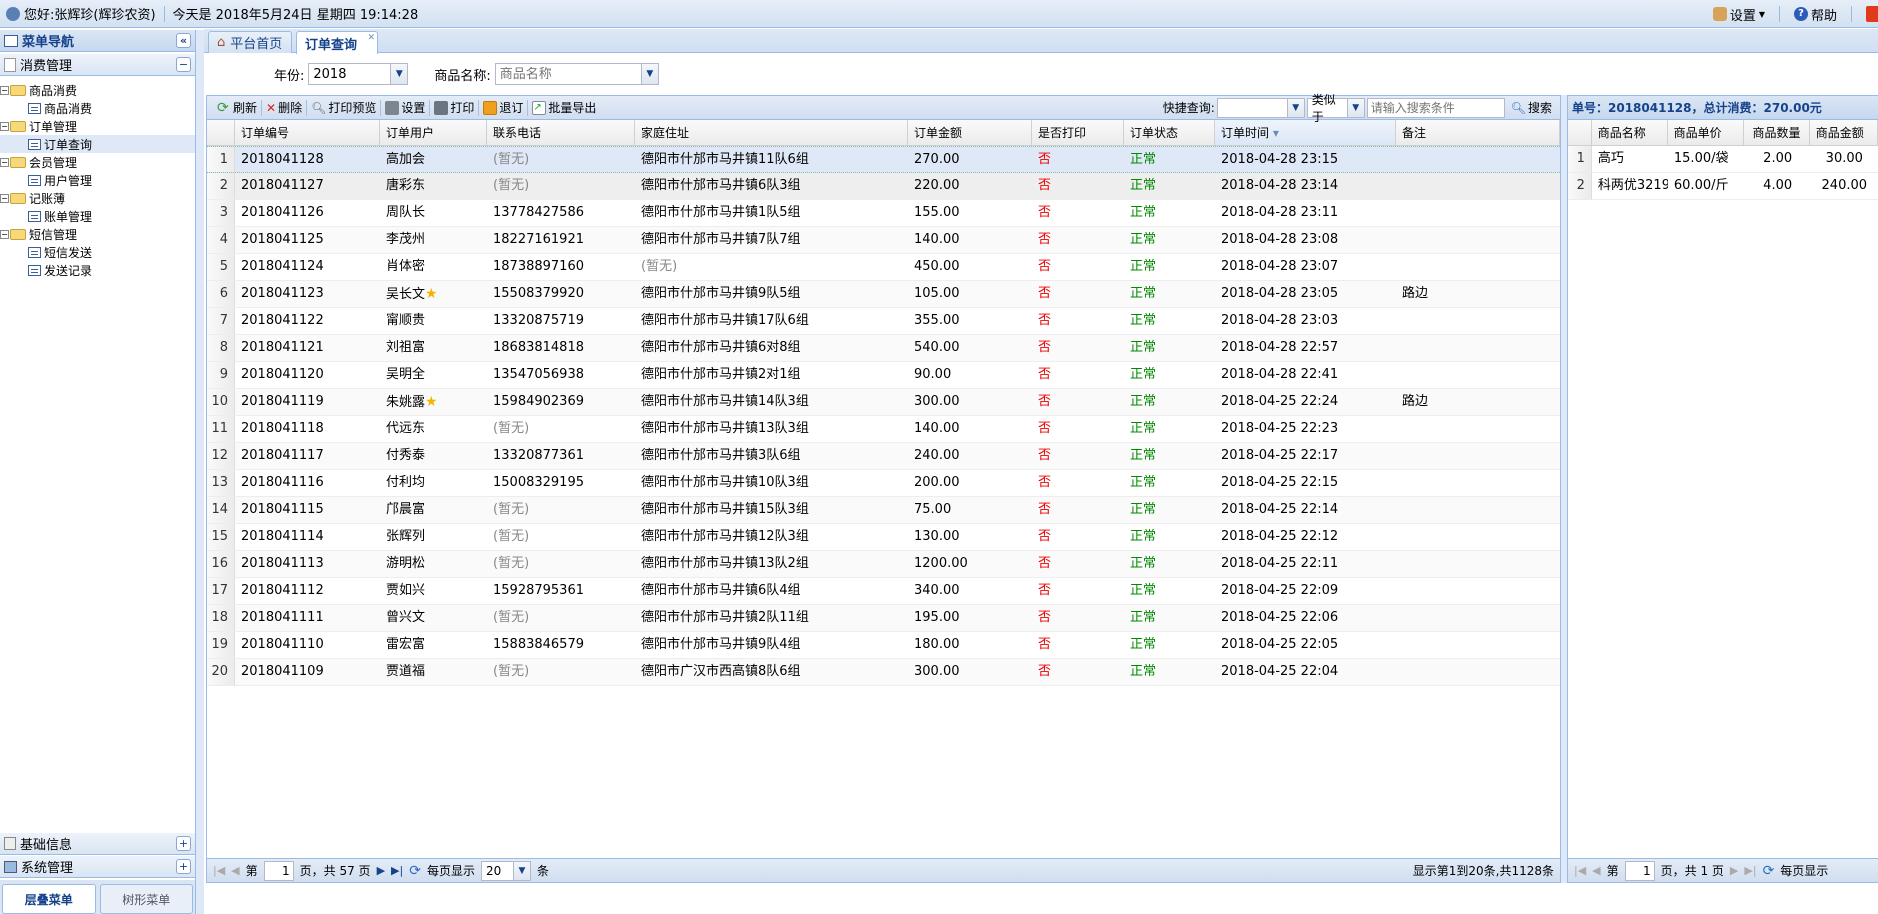 This screenshot has width=1878, height=914. What do you see at coordinates (1723, 186) in the screenshot?
I see `table-row: 2 科两优3219 60.00/斤 4.00 240.00` at bounding box center [1723, 186].